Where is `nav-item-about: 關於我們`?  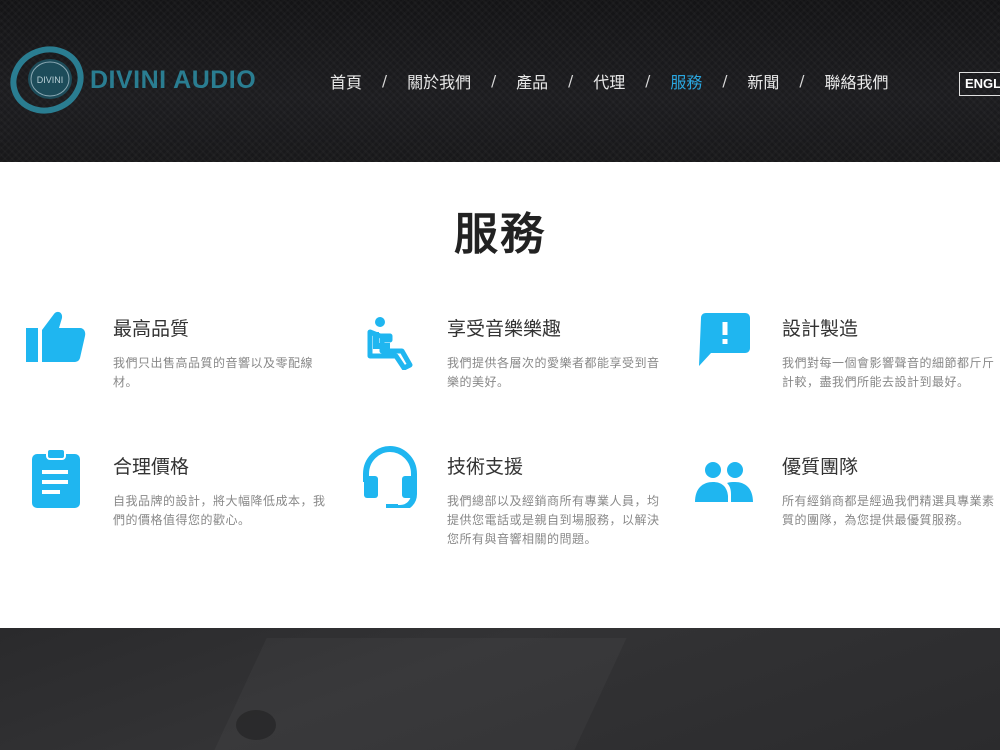 nav-item-about: 關於我們 is located at coordinates (439, 81).